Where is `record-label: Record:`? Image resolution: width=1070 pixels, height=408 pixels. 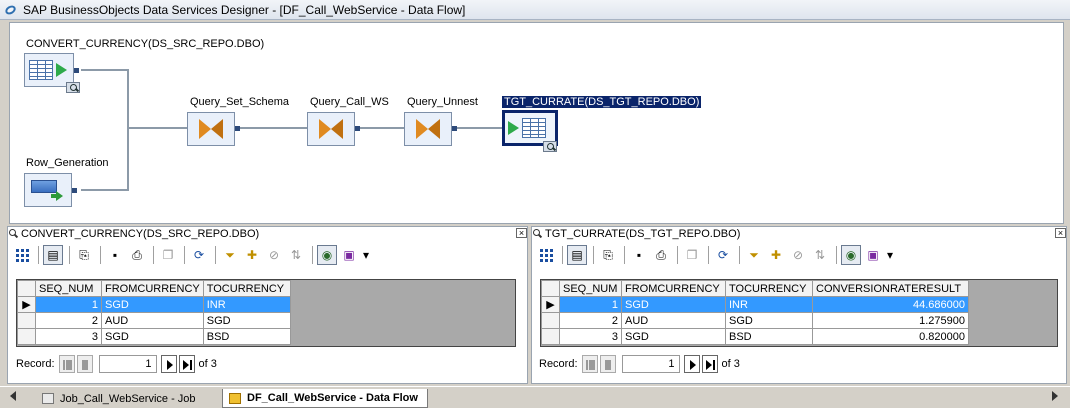 record-label: Record: is located at coordinates (35, 364).